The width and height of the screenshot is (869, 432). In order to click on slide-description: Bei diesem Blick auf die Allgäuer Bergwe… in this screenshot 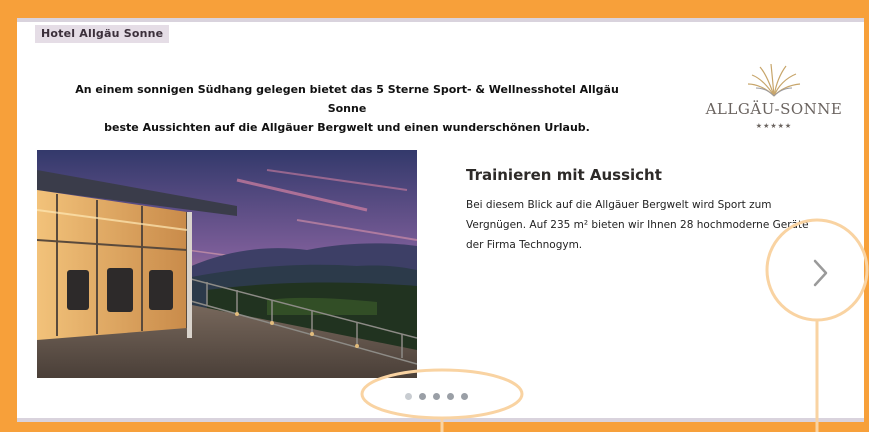, I will do `click(637, 225)`.